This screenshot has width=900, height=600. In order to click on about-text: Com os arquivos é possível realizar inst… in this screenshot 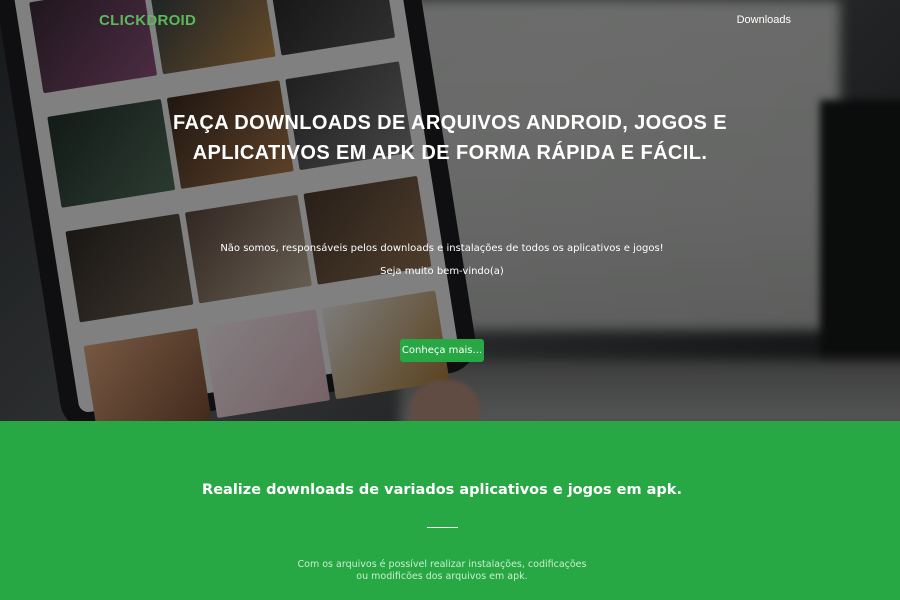, I will do `click(442, 571)`.